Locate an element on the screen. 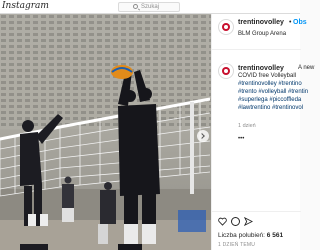 The width and height of the screenshot is (320, 250). comment-icon is located at coordinates (235, 221).